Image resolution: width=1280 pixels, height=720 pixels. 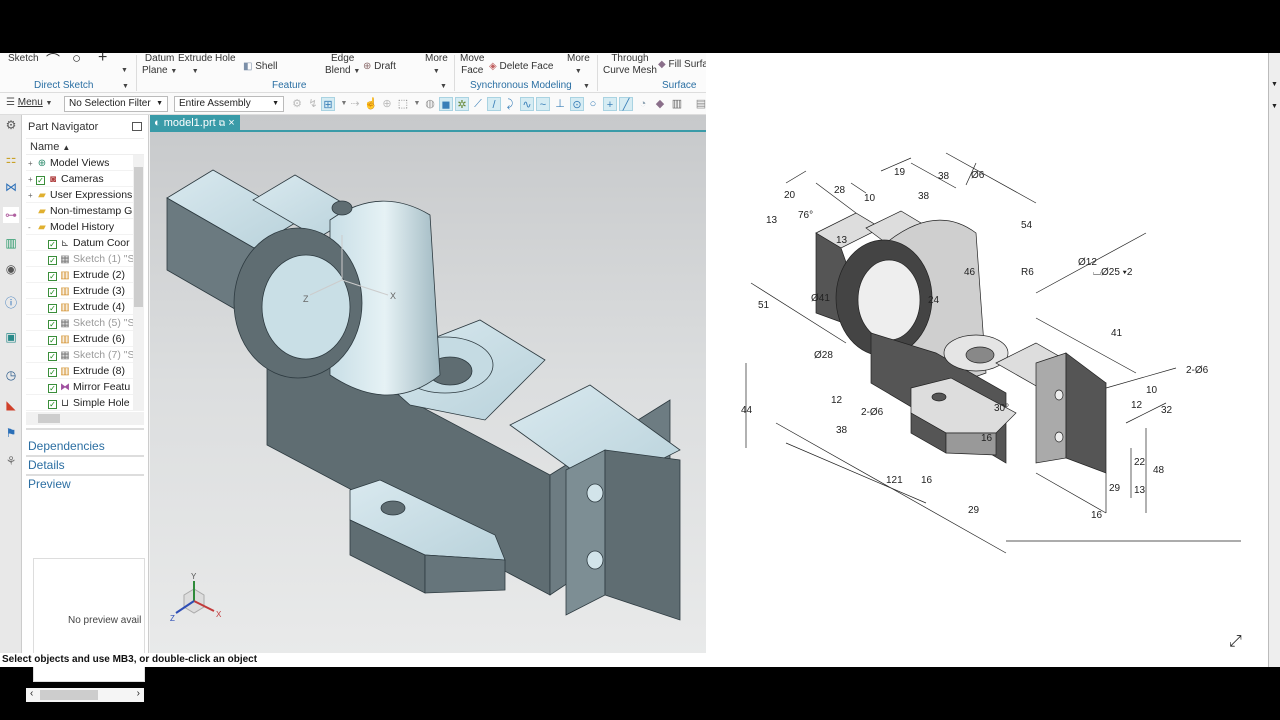 I want to click on point-on-curve-icon: ╱, so click(x=626, y=104).